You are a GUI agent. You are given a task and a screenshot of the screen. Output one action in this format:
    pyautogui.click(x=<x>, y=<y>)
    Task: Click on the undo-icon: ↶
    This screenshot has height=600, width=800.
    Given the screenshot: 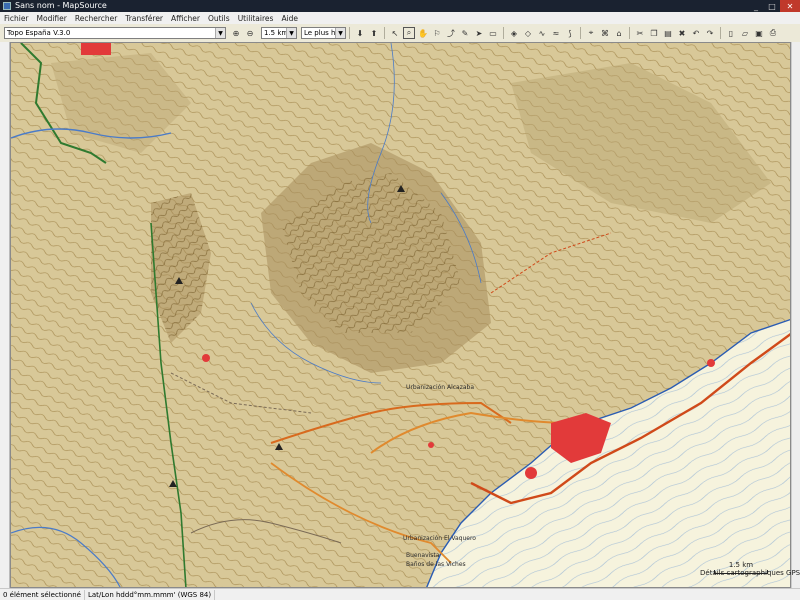 What is the action you would take?
    pyautogui.click(x=696, y=33)
    